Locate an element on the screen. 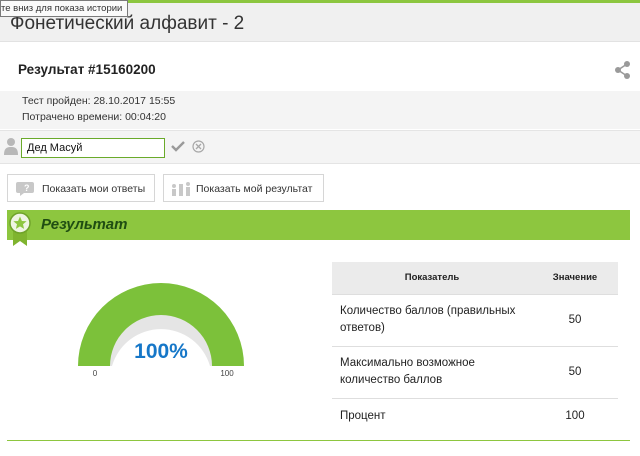 Image resolution: width=640 pixels, height=456 pixels. row-label: Количество баллов (правильных ответов) is located at coordinates (432, 319).